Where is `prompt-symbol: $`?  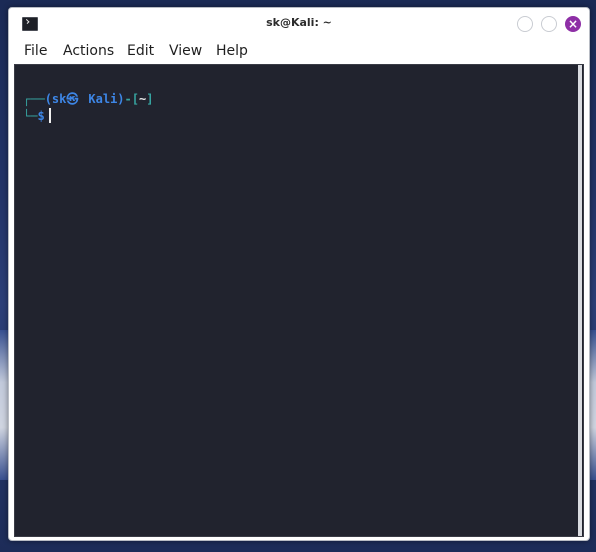 prompt-symbol: $ is located at coordinates (41, 116).